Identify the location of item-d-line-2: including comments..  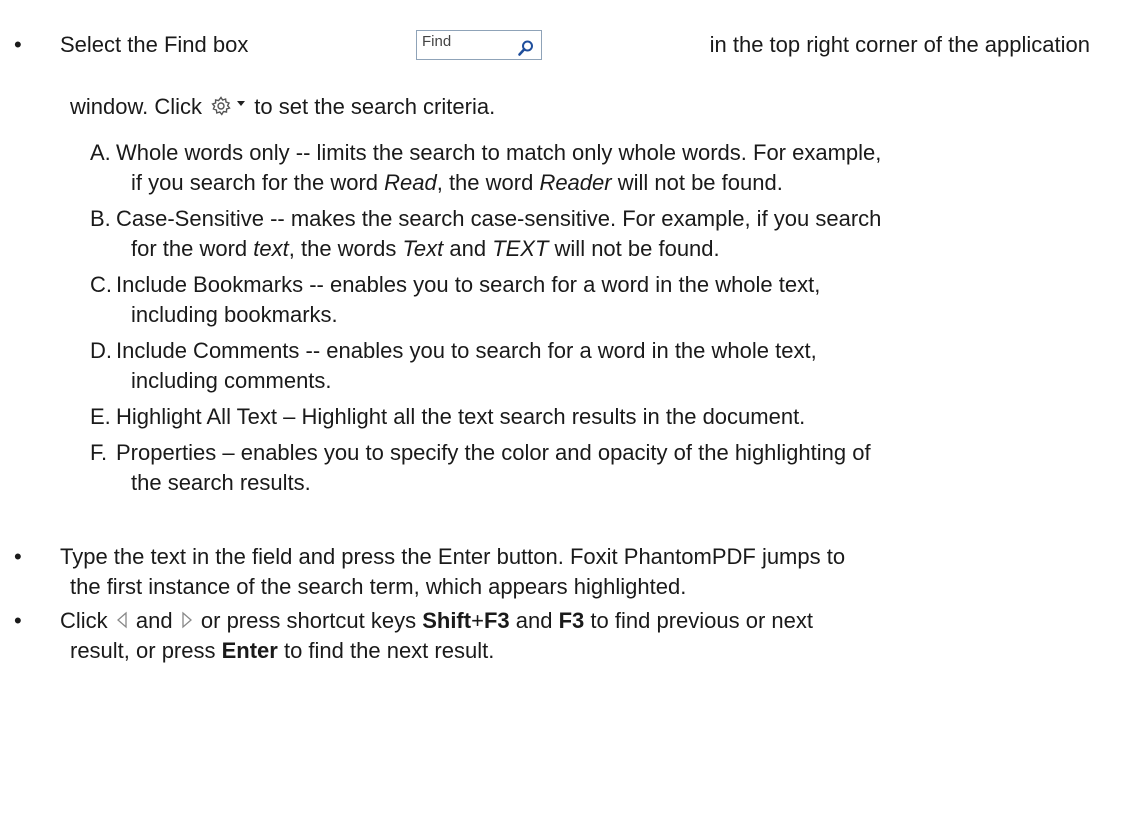
(231, 381).